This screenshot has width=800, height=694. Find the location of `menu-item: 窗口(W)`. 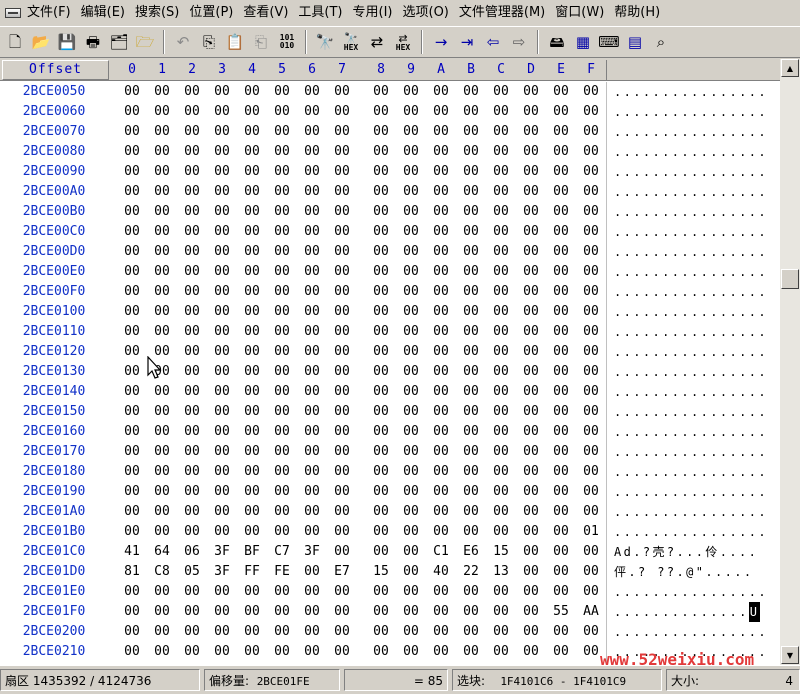

menu-item: 窗口(W) is located at coordinates (582, 13).